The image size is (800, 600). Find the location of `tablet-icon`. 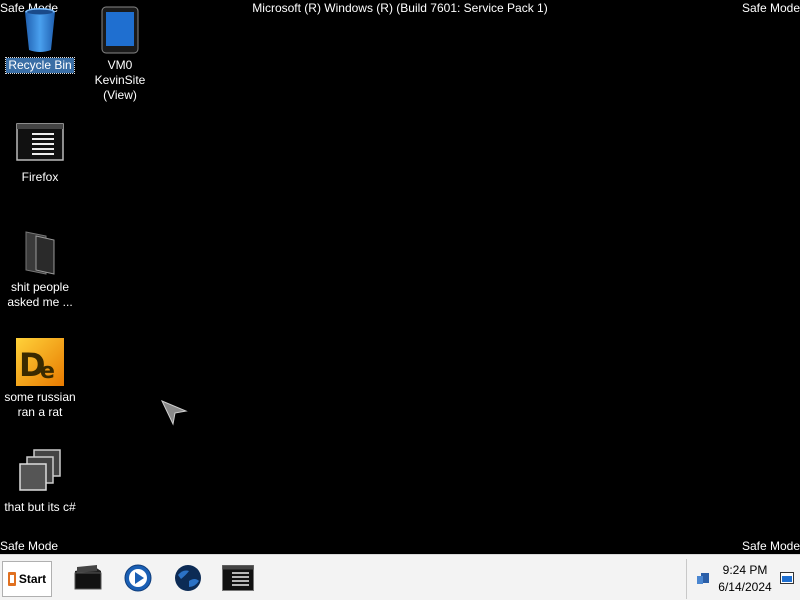

tablet-icon is located at coordinates (120, 30).